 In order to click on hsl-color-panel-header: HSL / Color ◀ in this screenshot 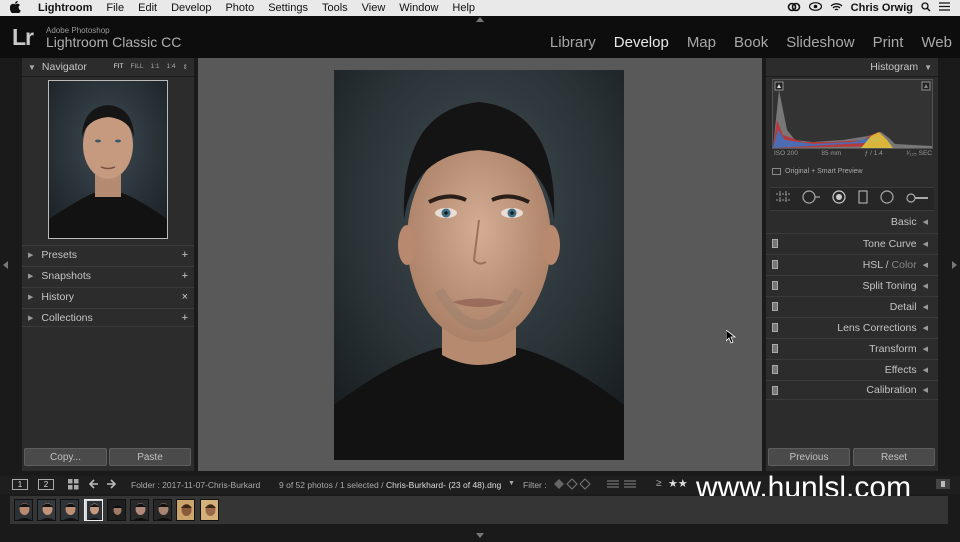, I will do `click(852, 264)`.